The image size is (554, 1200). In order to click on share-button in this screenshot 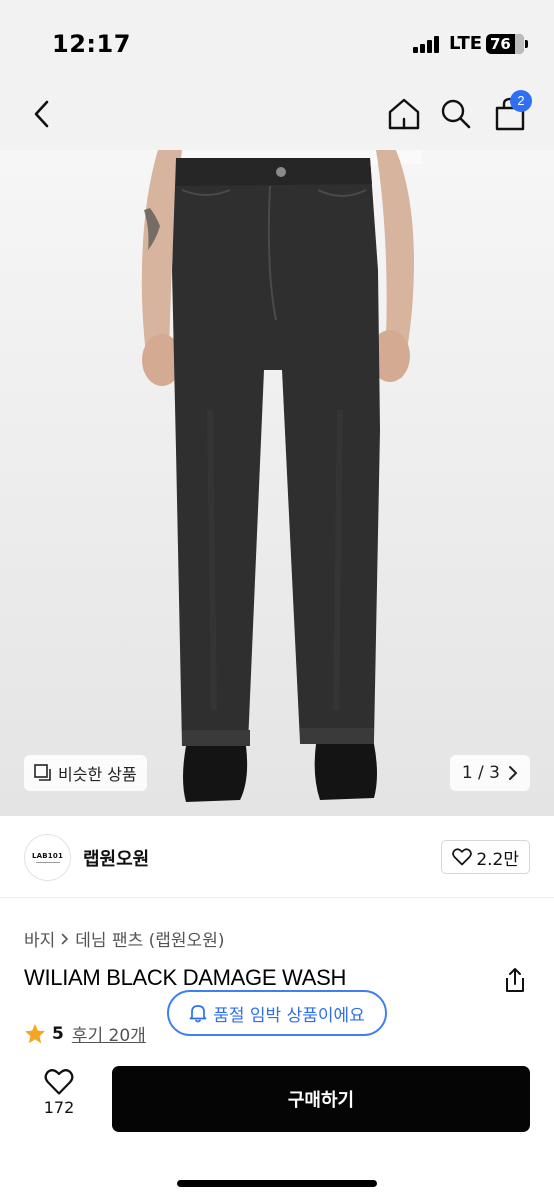, I will do `click(516, 980)`.